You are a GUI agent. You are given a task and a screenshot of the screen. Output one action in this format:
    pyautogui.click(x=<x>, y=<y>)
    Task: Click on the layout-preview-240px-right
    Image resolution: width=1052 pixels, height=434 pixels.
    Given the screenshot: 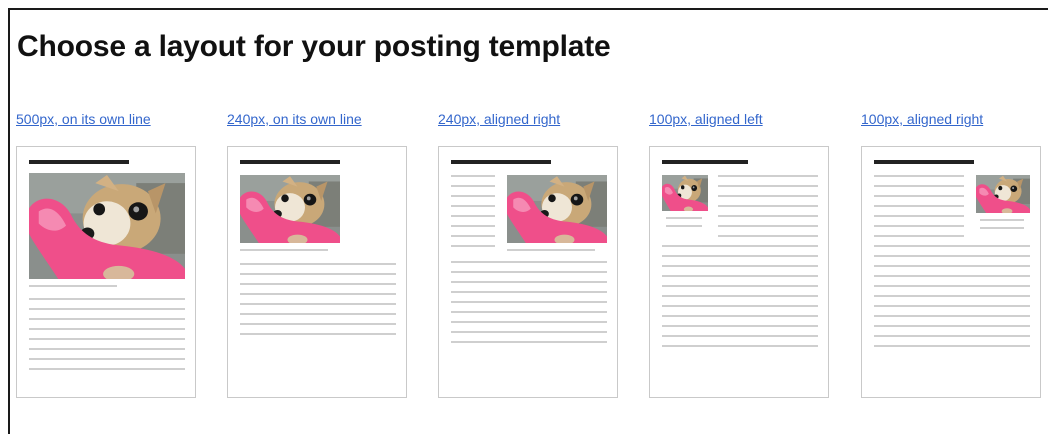 What is the action you would take?
    pyautogui.click(x=528, y=272)
    